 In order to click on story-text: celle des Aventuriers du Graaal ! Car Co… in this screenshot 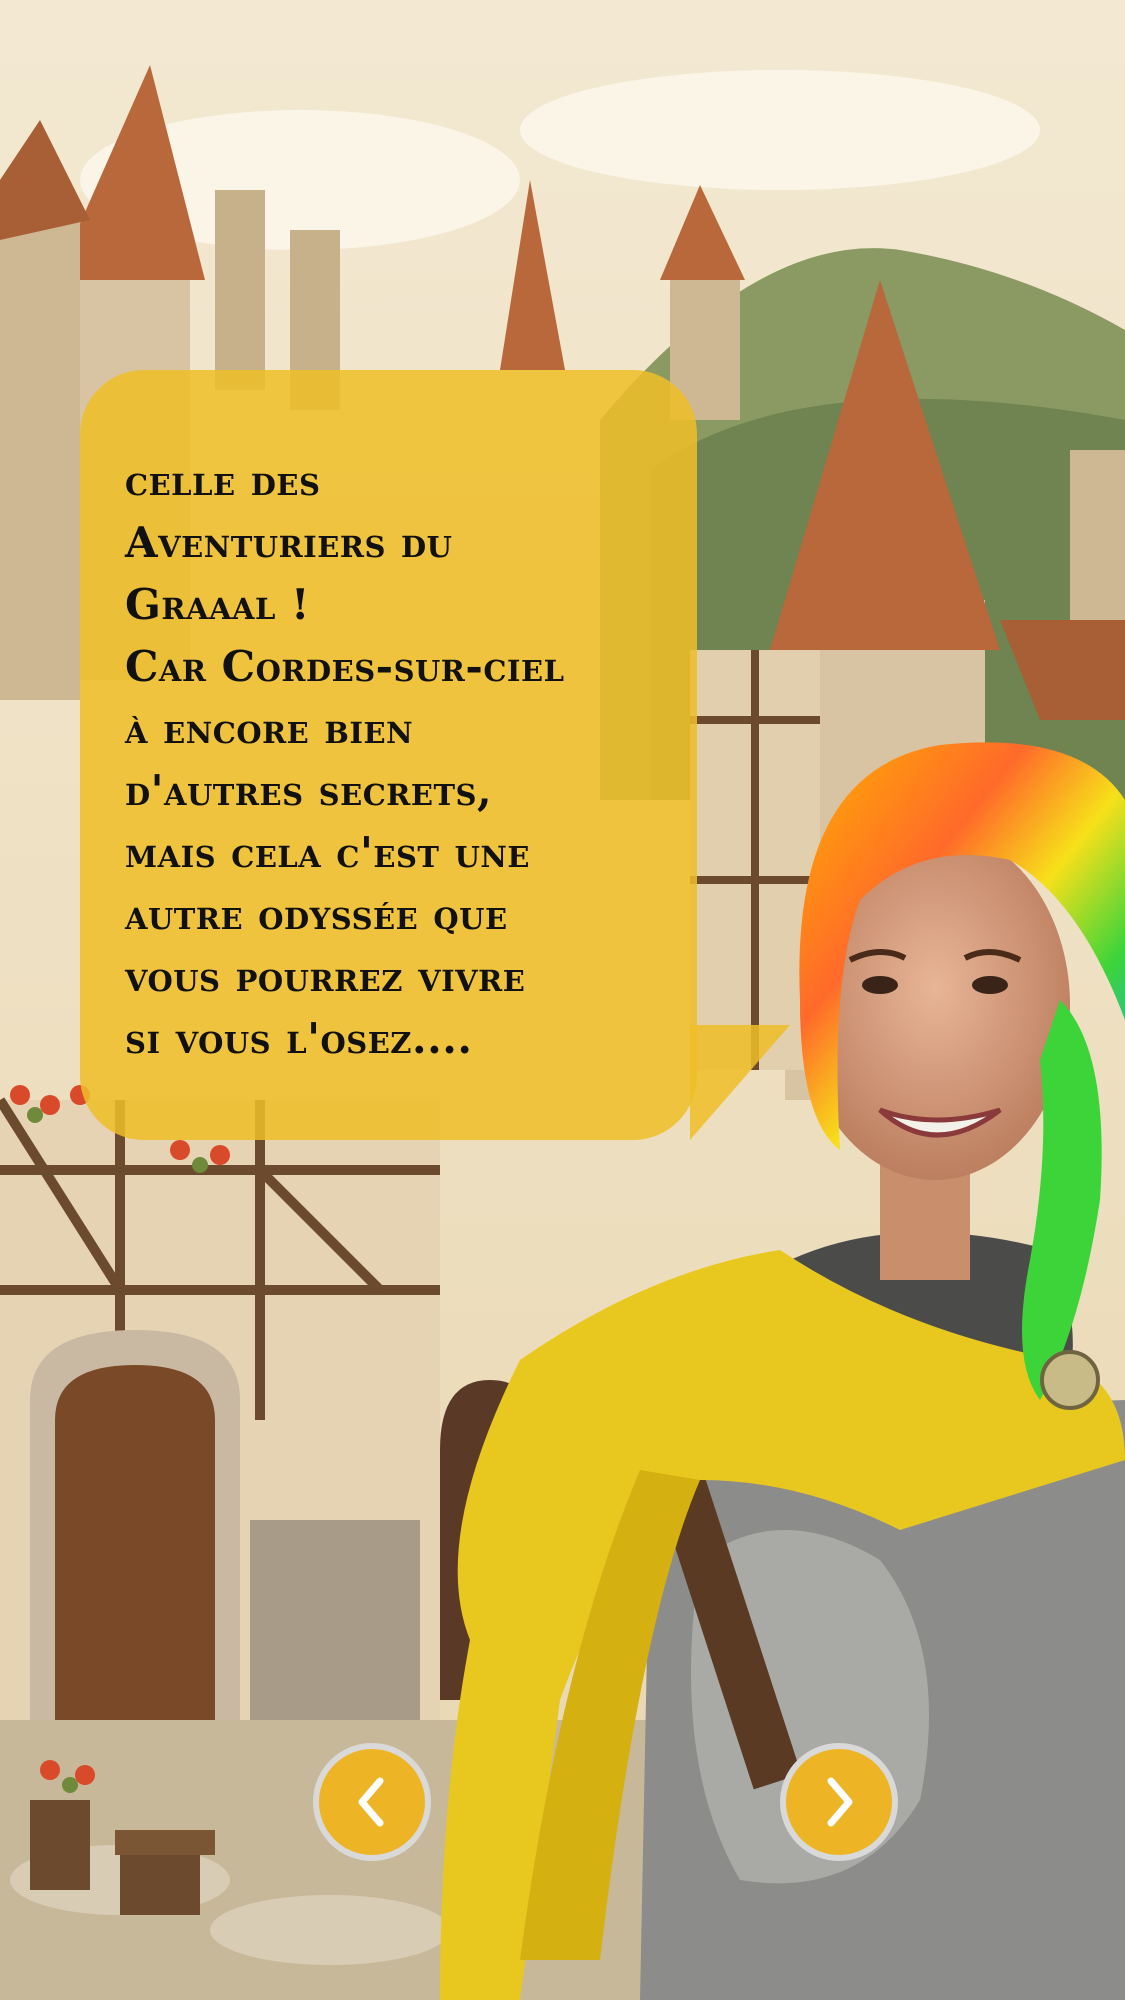, I will do `click(345, 759)`.